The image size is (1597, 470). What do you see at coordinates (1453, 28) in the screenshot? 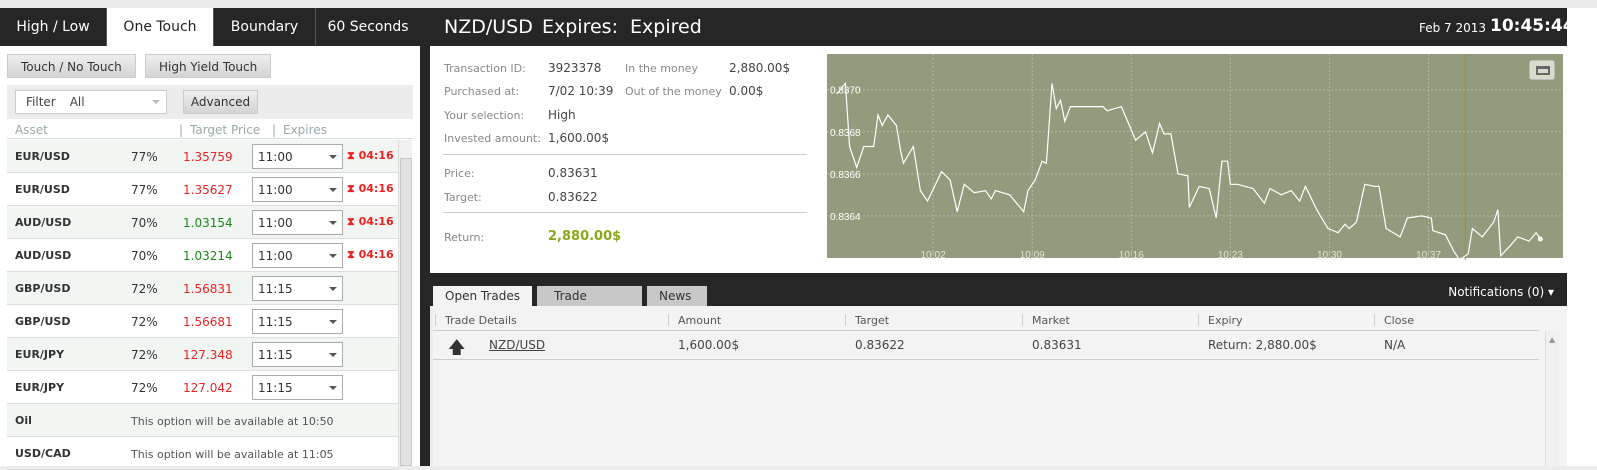
I see `header-date: Feb 7 2013` at bounding box center [1453, 28].